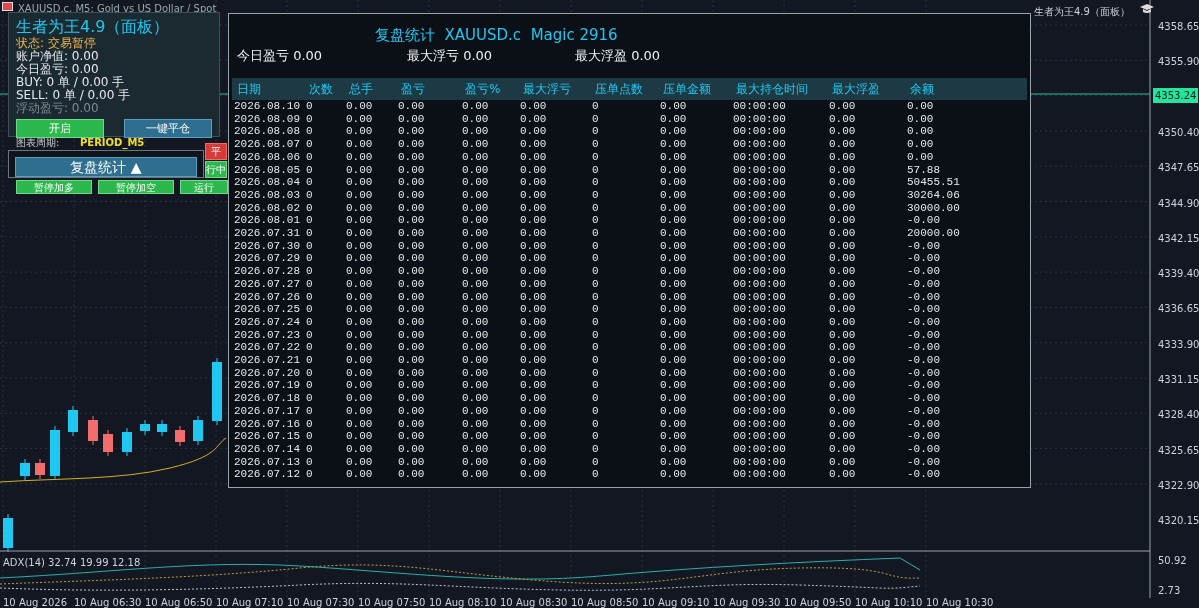 This screenshot has height=608, width=1199. What do you see at coordinates (58, 69) in the screenshot?
I see `panel-stat: 今日盈亏: 0.00` at bounding box center [58, 69].